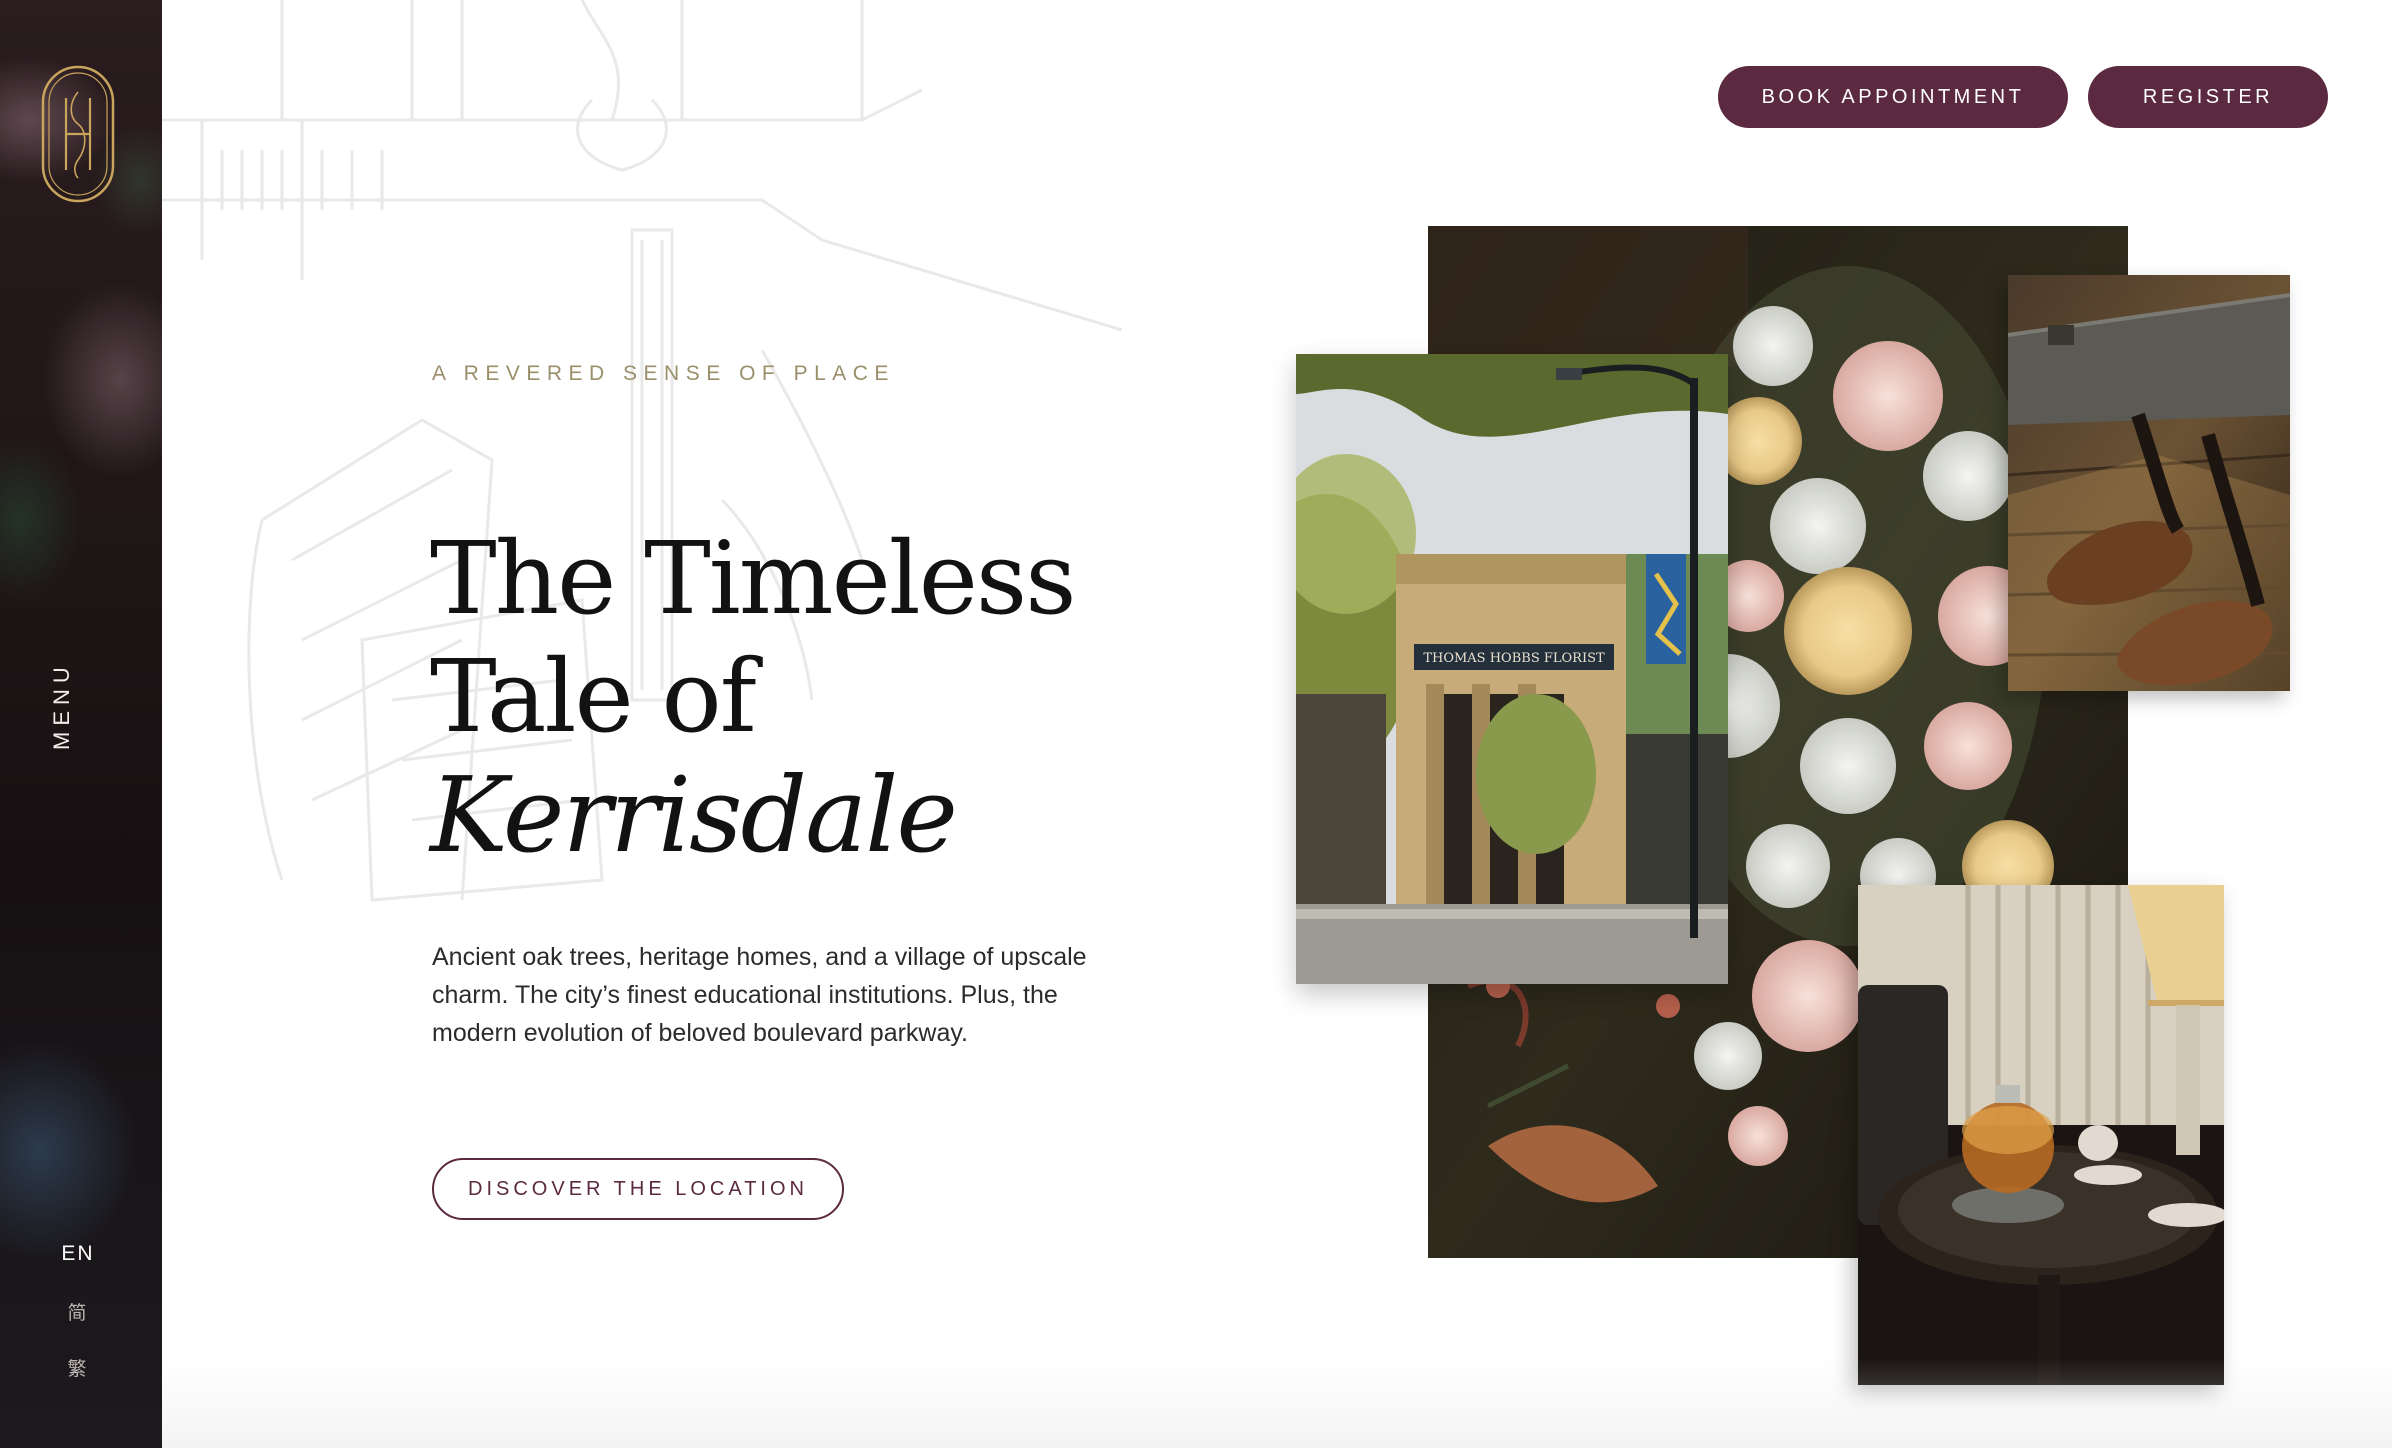  What do you see at coordinates (81, 724) in the screenshot?
I see `sidebar: MENU EN 简 繁` at bounding box center [81, 724].